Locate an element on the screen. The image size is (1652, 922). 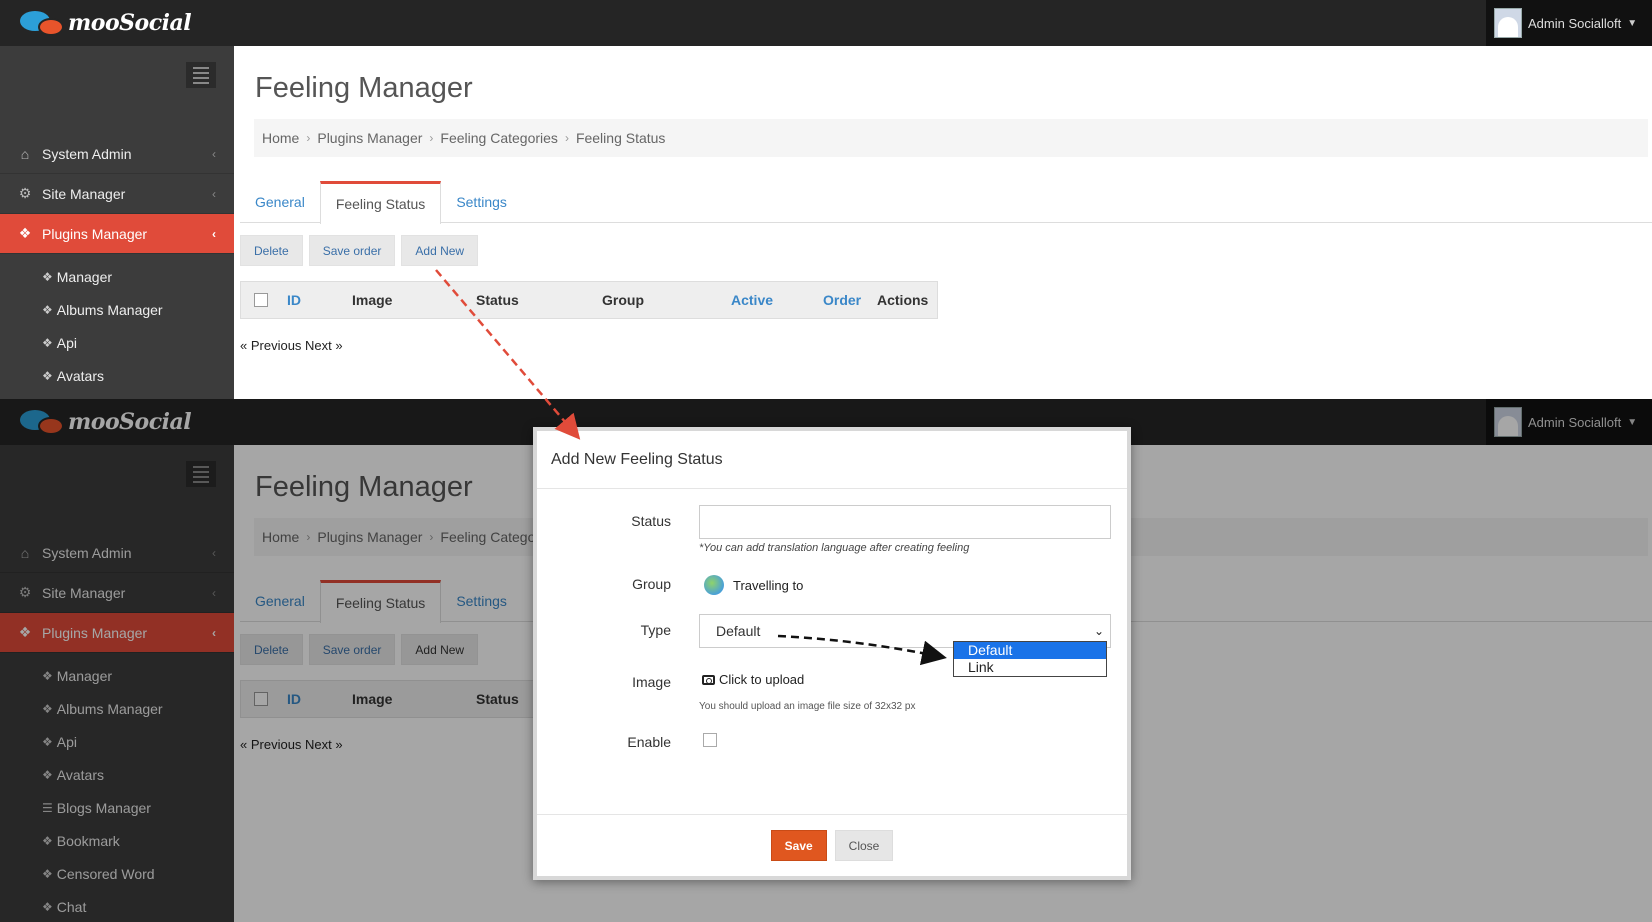
save-button: Save is located at coordinates (798, 845).